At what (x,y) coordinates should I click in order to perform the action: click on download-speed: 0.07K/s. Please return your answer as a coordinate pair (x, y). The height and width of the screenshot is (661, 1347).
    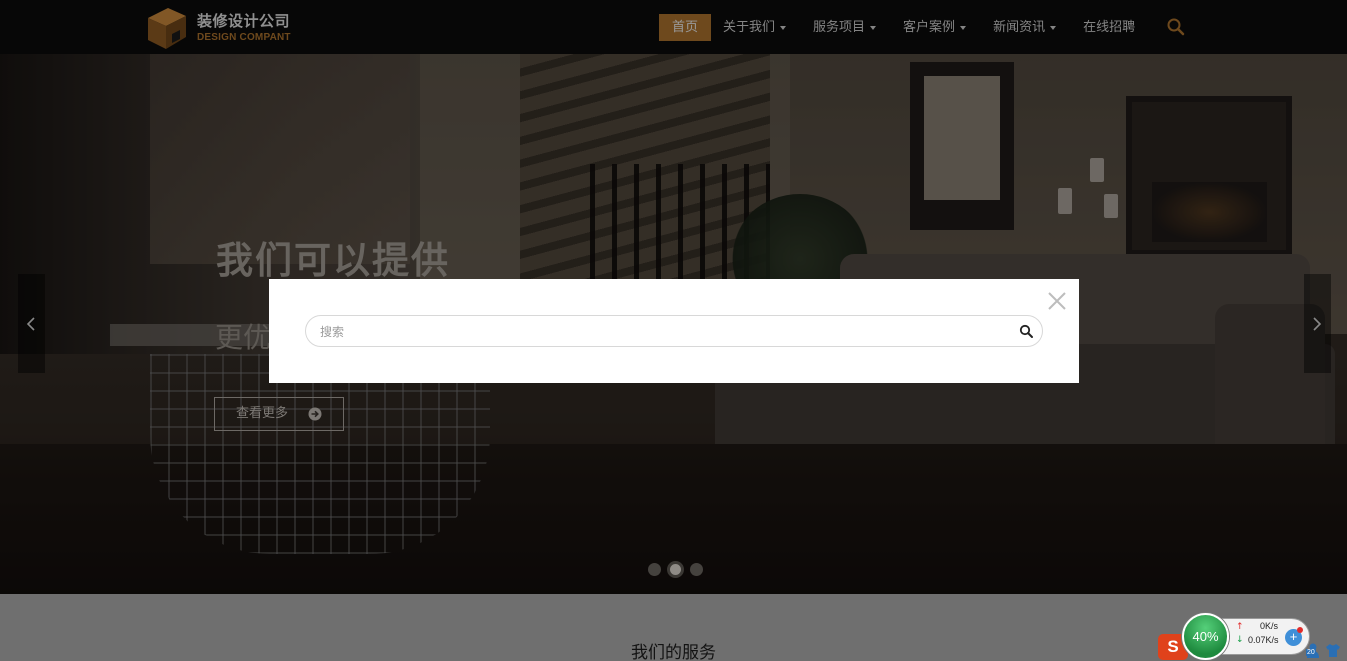
    Looking at the image, I should click on (1263, 640).